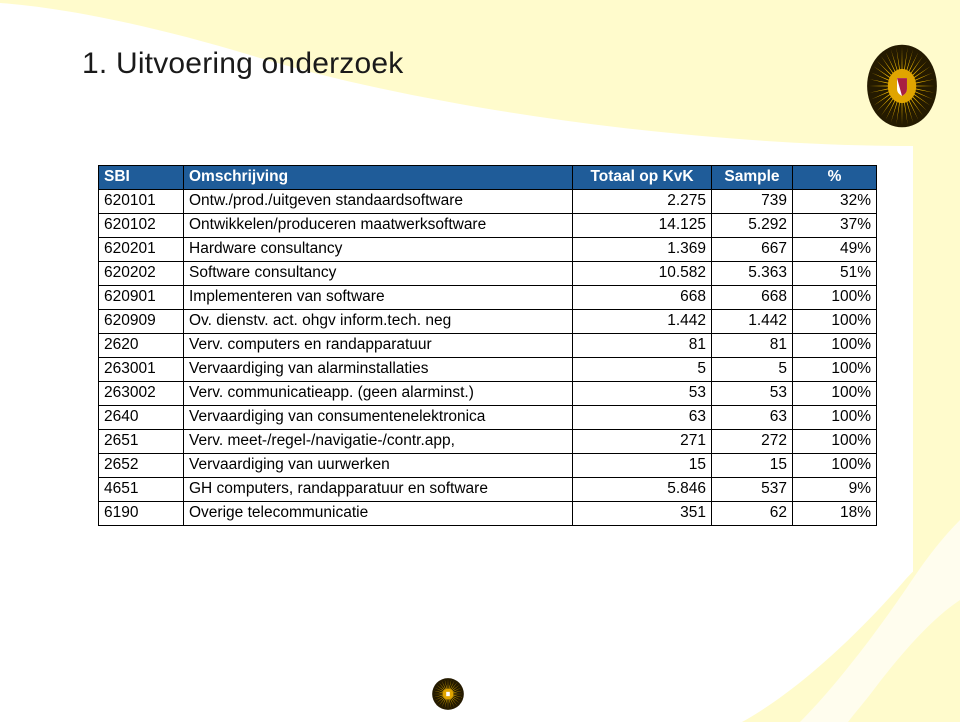 The width and height of the screenshot is (960, 722). I want to click on utrecht-university-sun-logo, so click(902, 86).